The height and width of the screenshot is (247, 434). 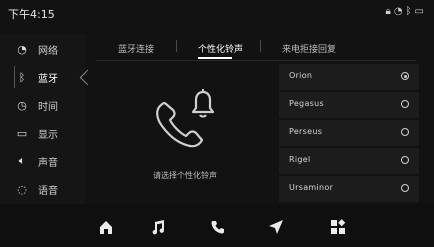 I want to click on sidebar-item-display: ▭ 显示, so click(x=43, y=133).